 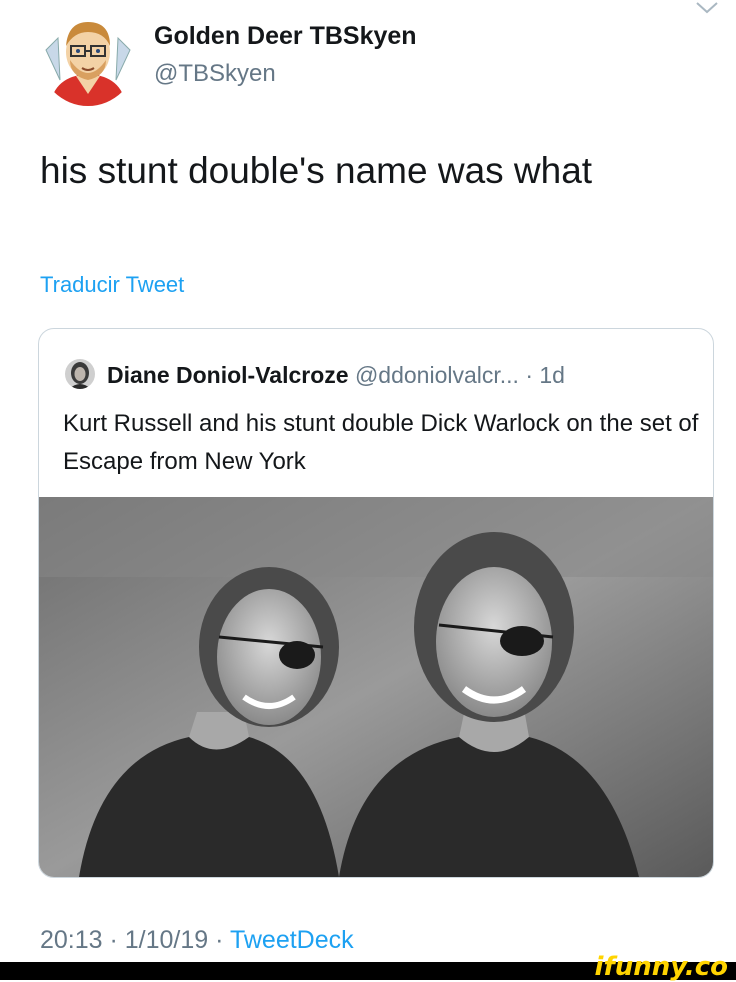 I want to click on quoted-tweet-time: · 1d, so click(x=541, y=375).